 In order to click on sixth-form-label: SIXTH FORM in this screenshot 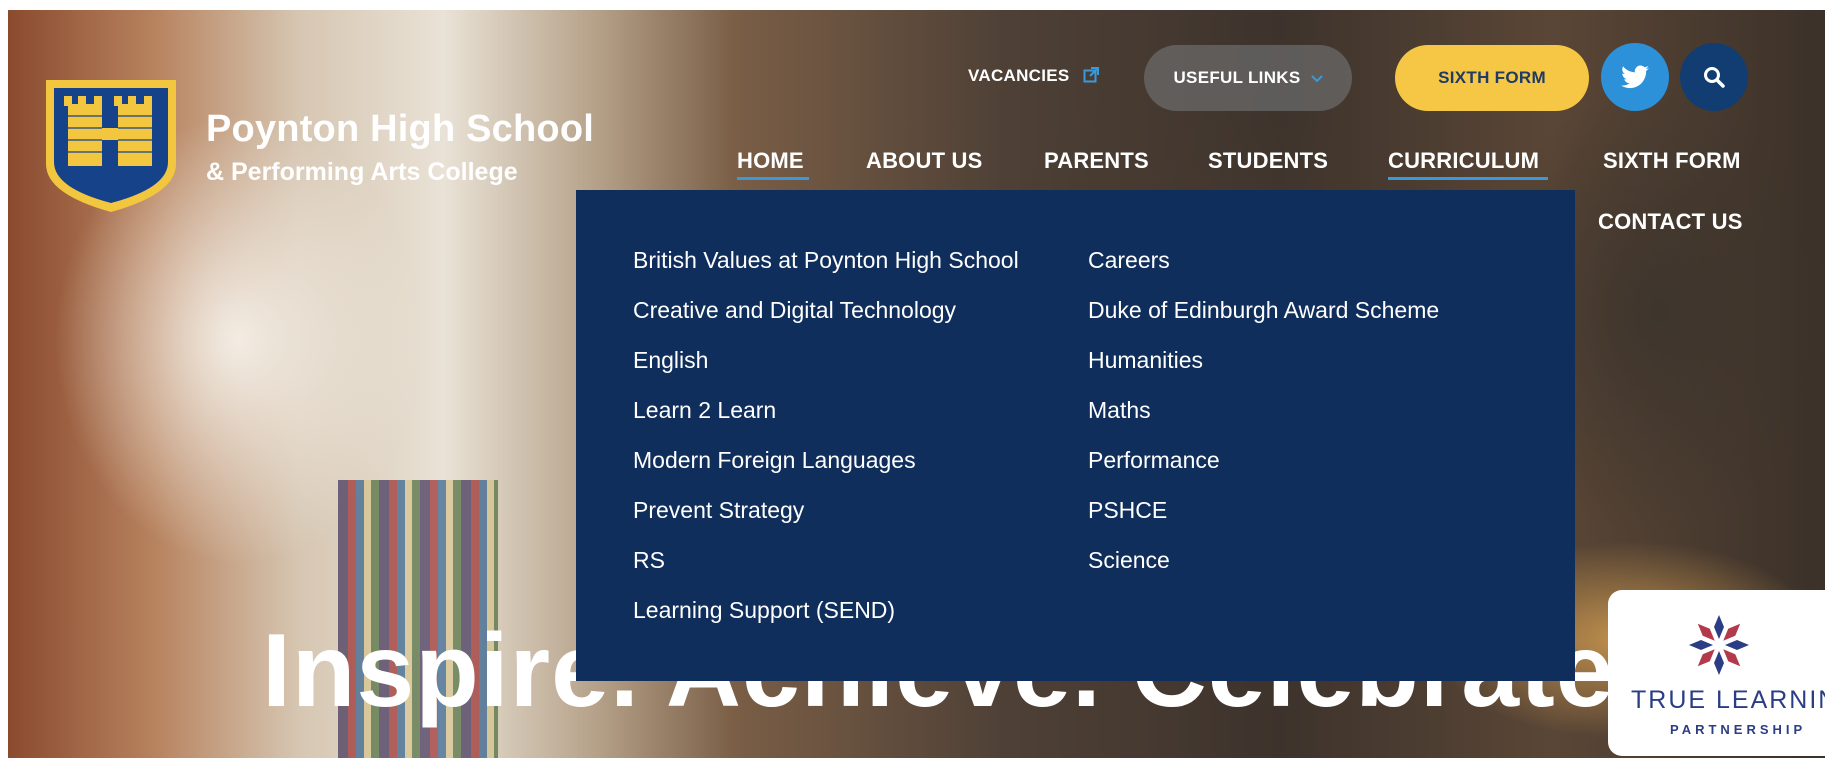, I will do `click(1492, 77)`.